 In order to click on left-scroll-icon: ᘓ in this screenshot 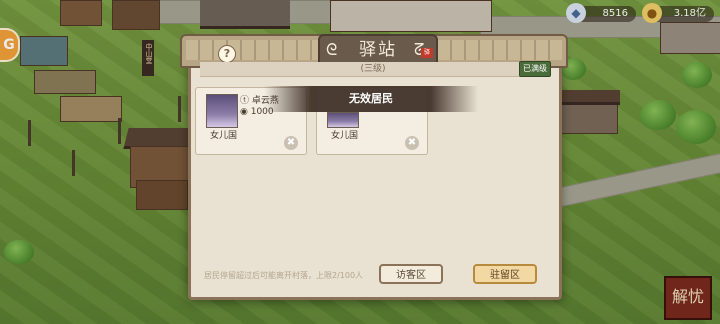, I will do `click(332, 49)`.